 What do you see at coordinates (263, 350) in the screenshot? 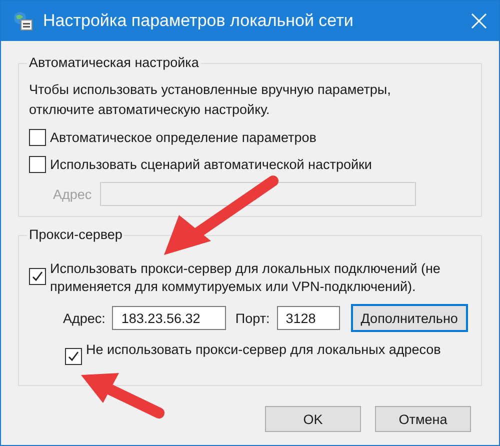
I see `checkbox-label: Не использовать прокси-сервер для локальных адресов` at bounding box center [263, 350].